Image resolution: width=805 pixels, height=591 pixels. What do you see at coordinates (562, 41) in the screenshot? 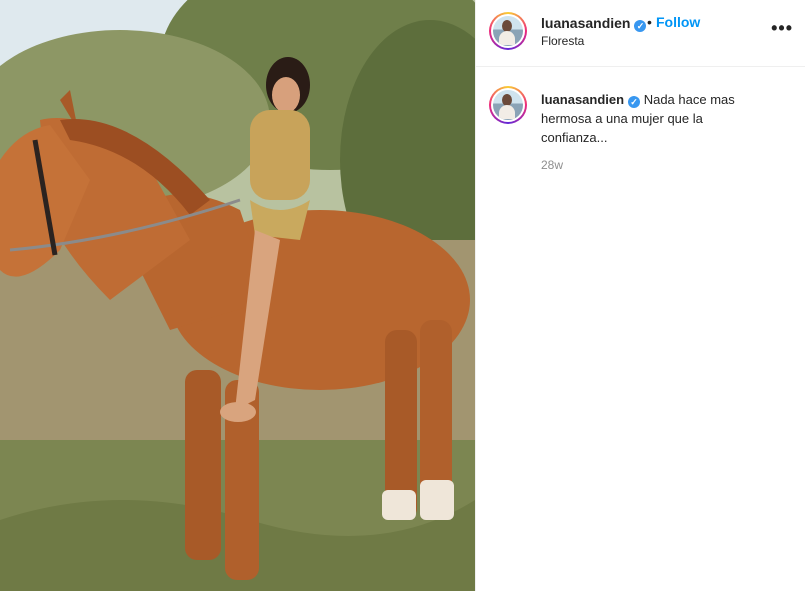
I see `post-location: Floresta` at bounding box center [562, 41].